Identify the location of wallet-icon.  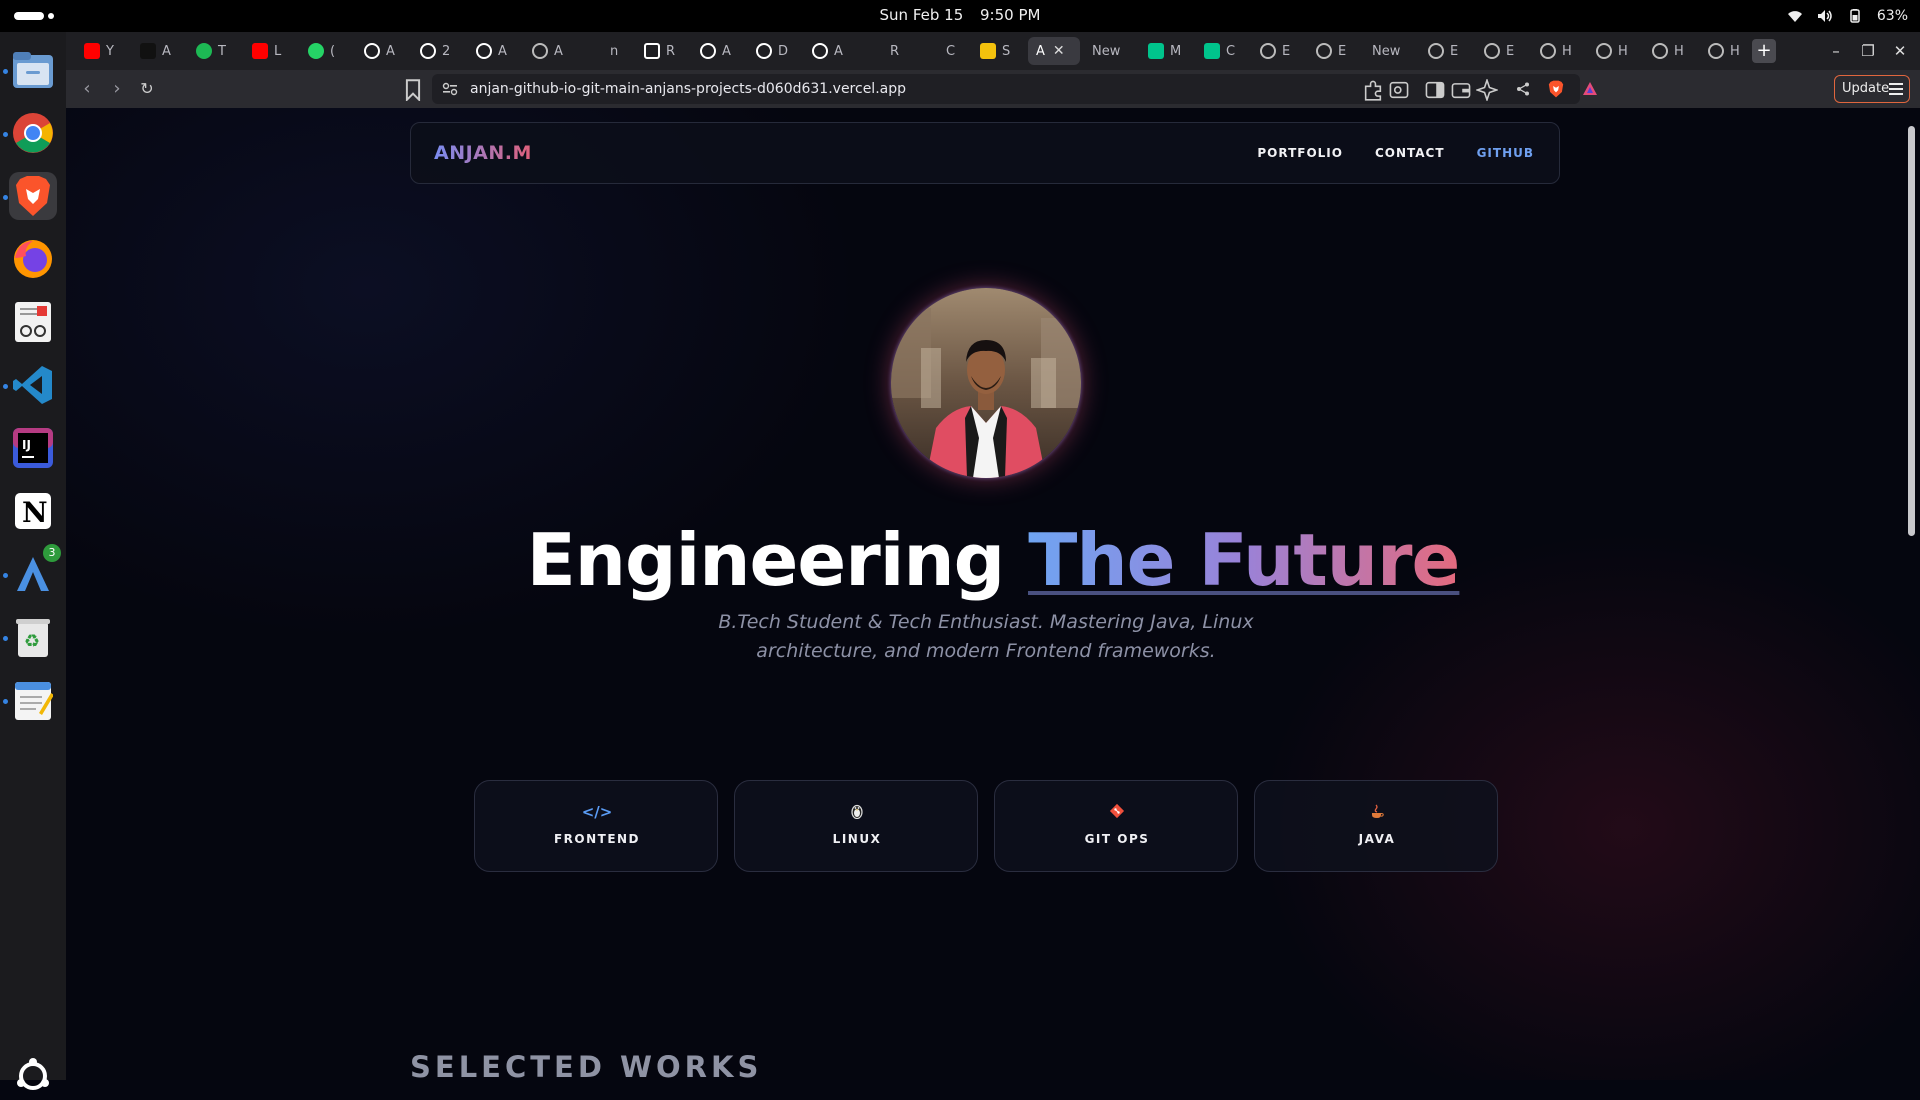
(1461, 90).